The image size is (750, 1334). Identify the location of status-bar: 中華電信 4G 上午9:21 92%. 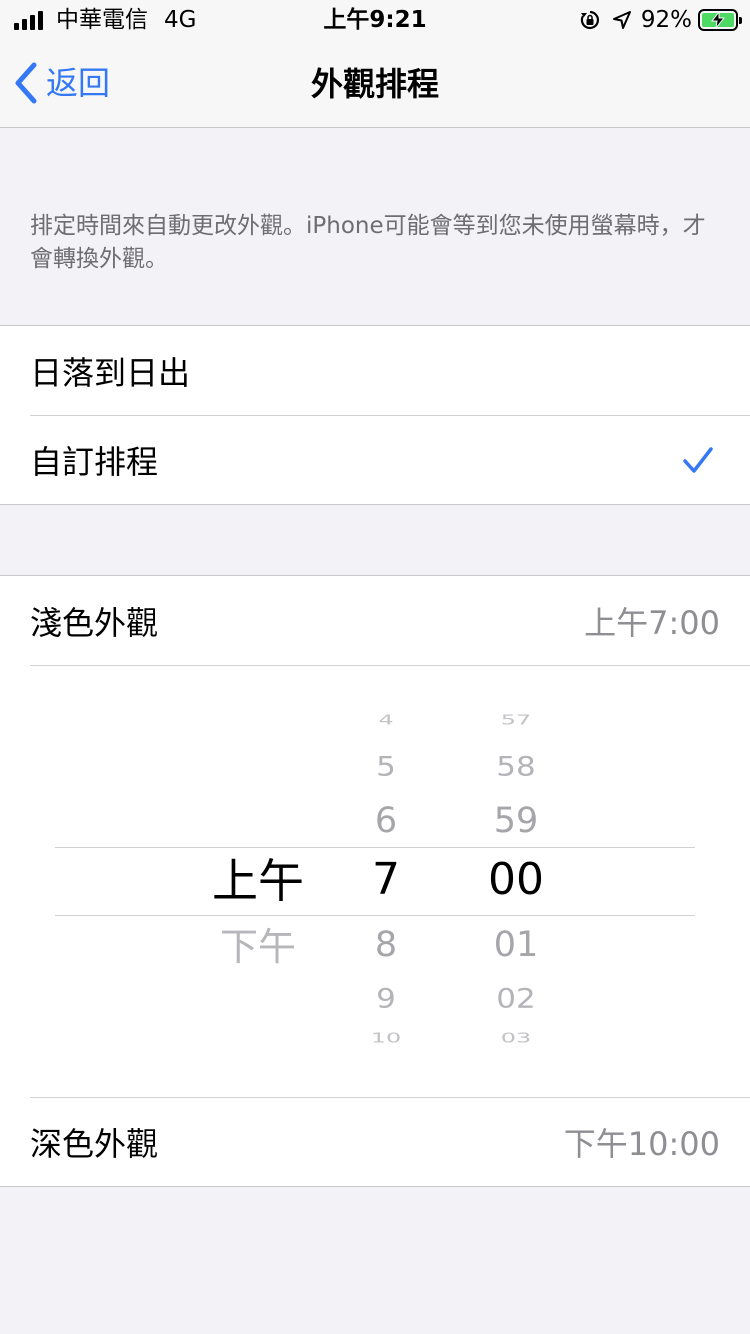
(375, 20).